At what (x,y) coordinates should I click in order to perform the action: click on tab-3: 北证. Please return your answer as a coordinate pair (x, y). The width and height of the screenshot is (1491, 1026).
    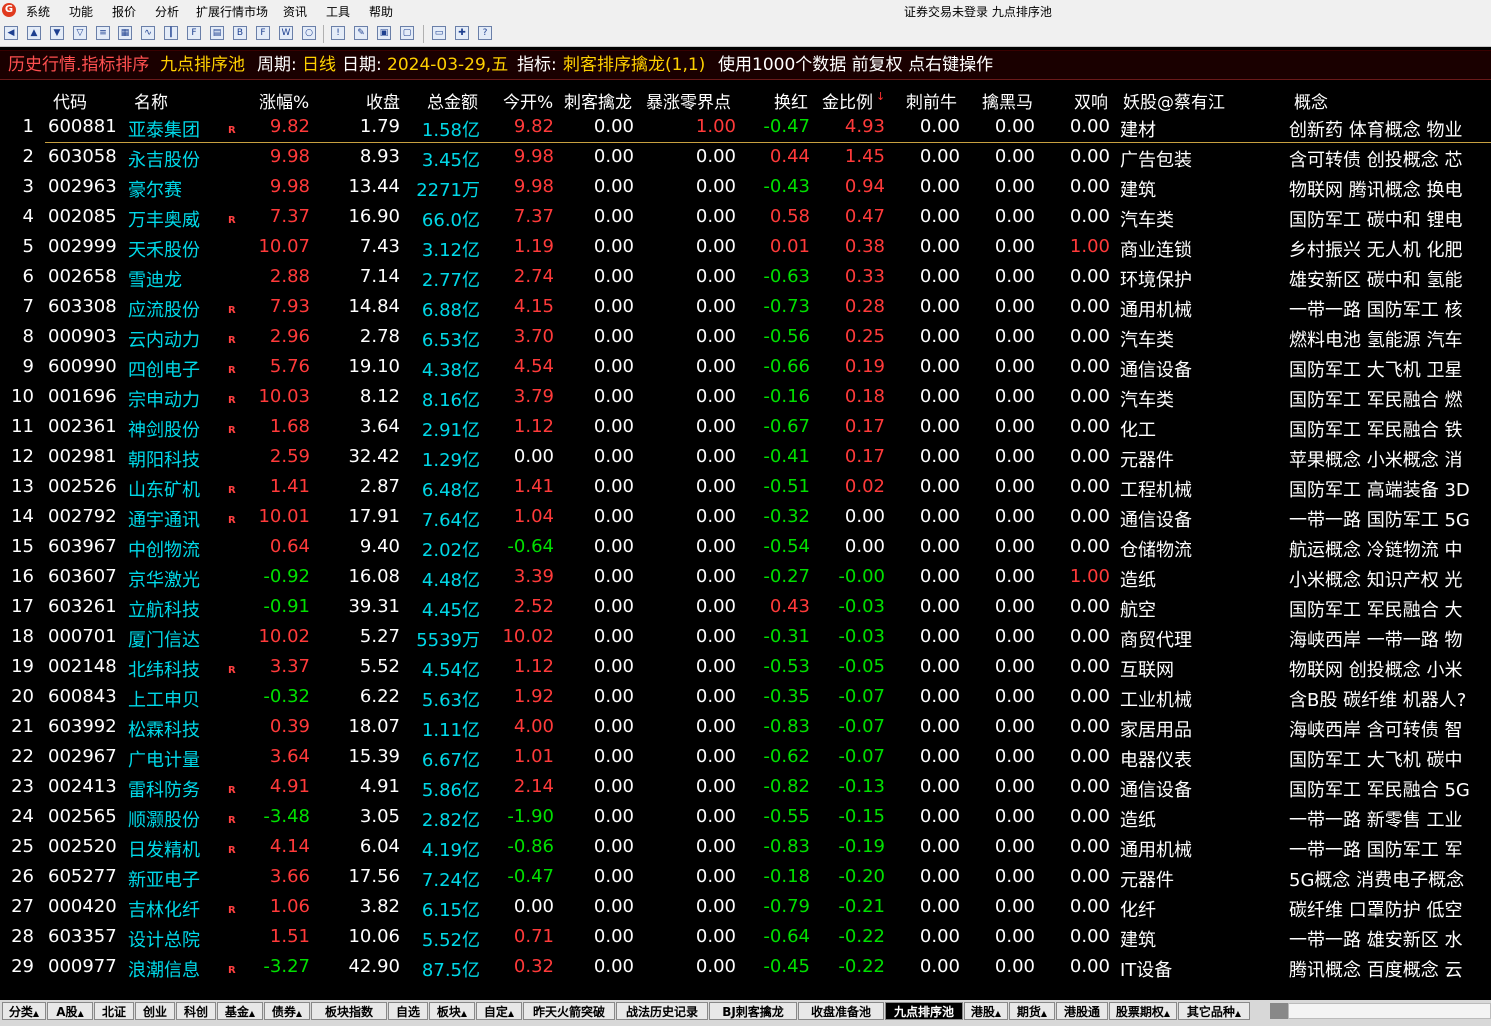
    Looking at the image, I should click on (114, 1011).